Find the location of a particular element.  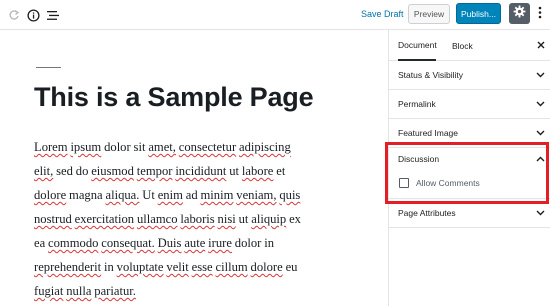

panel-discussion: Discussion is located at coordinates (469, 159).